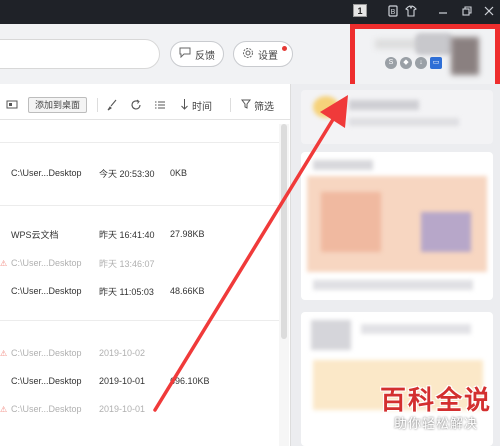 The image size is (500, 446). Describe the element at coordinates (112, 105) in the screenshot. I see `brush-icon` at that location.